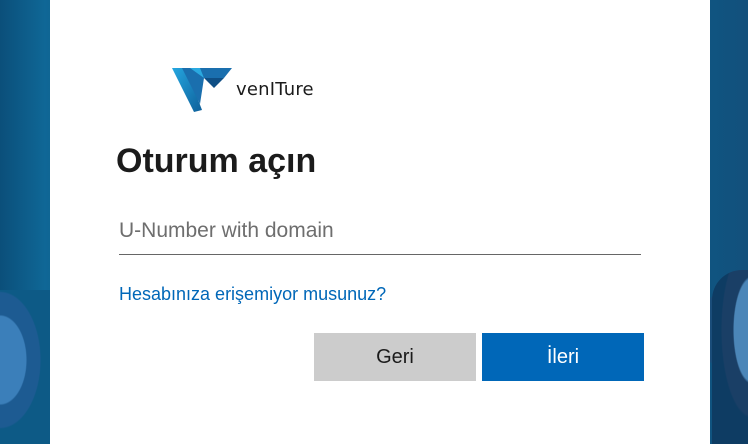  Describe the element at coordinates (563, 357) in the screenshot. I see `next-button: İleri` at that location.